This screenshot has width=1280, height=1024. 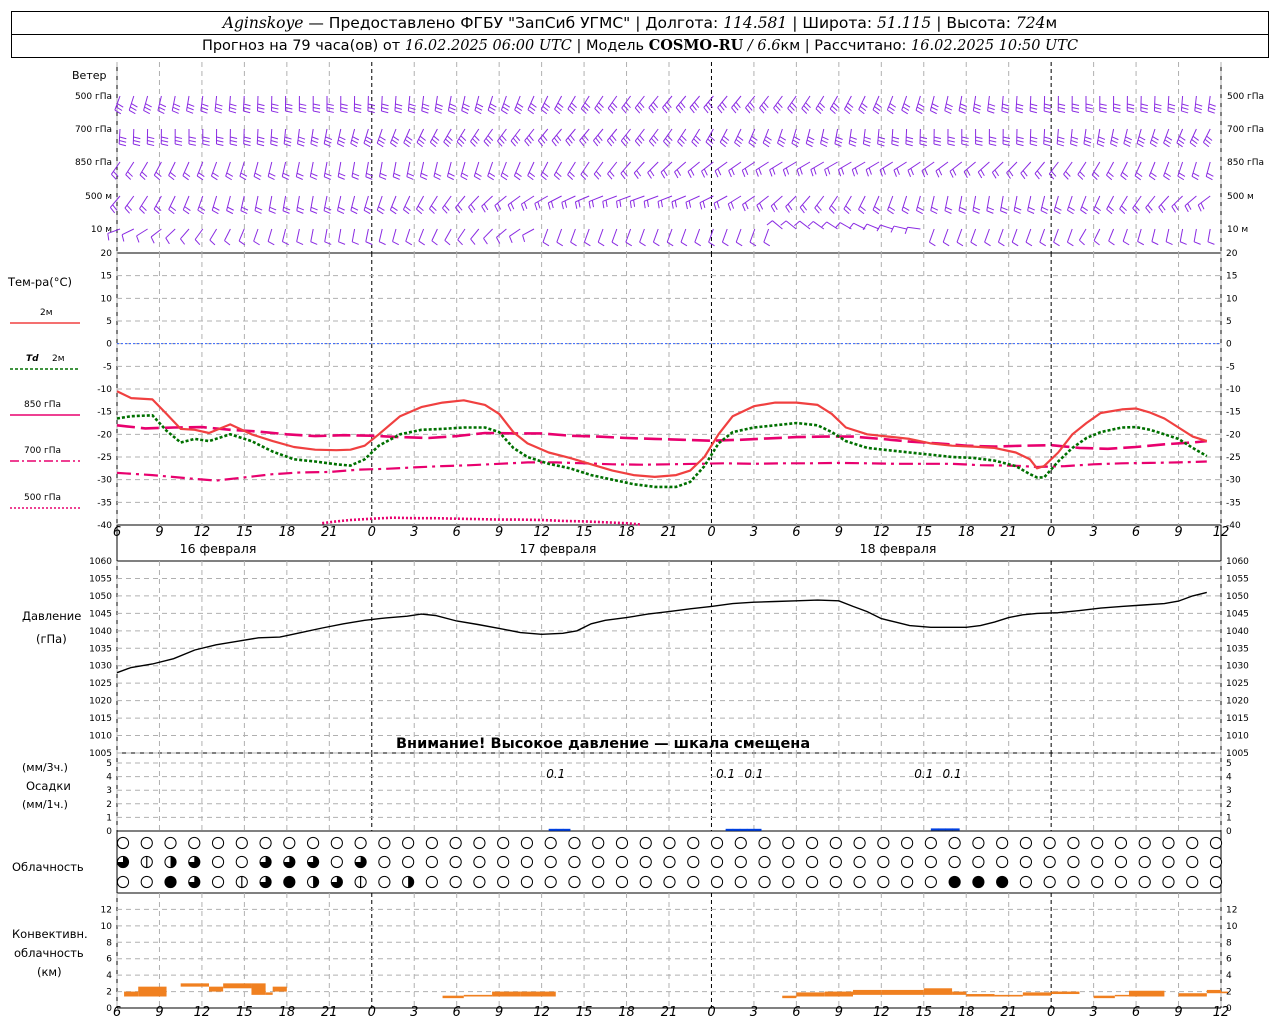 I want to click on wind-level-label: 10 м, so click(x=101, y=230).